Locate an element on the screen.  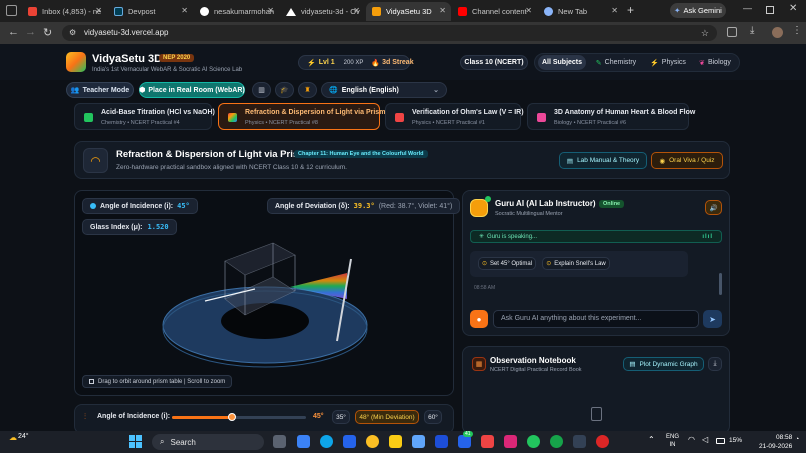
app-logo is located at coordinates (76, 62).